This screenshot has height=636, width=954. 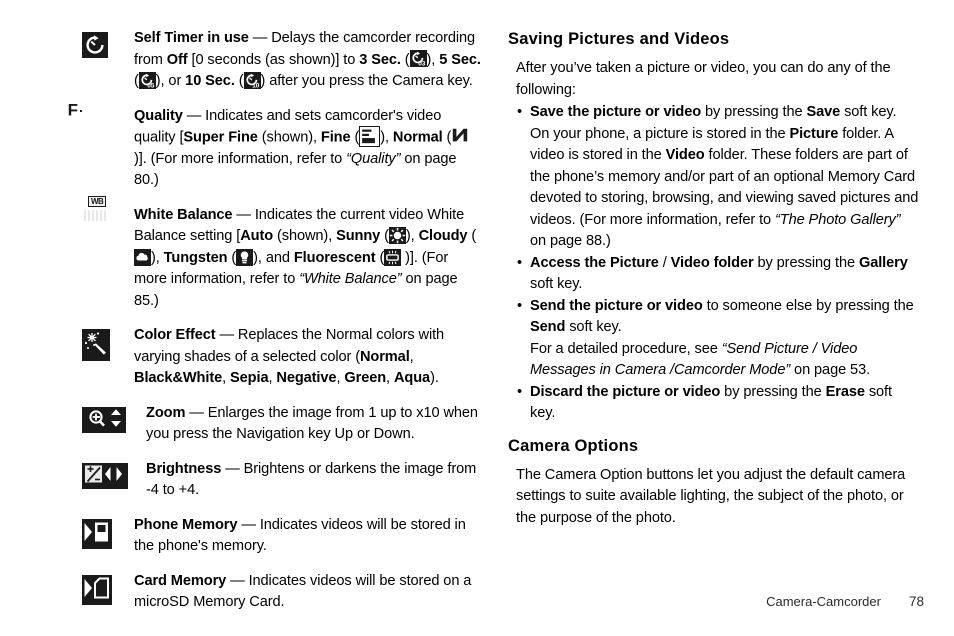 I want to click on text-run-bold: Super Fine, so click(x=220, y=137).